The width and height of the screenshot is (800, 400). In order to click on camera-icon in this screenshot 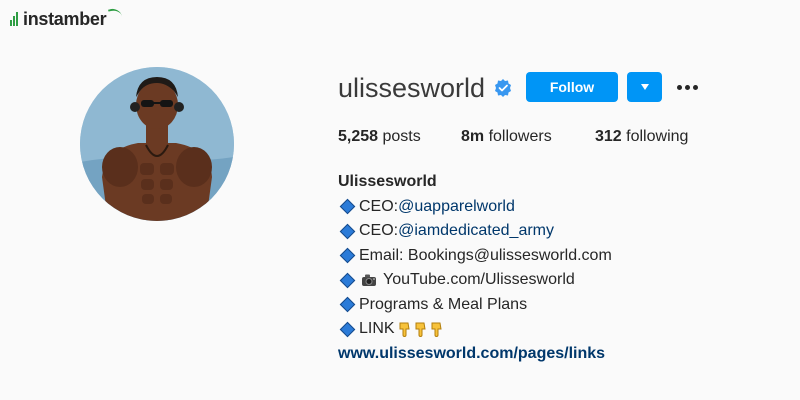, I will do `click(369, 280)`.